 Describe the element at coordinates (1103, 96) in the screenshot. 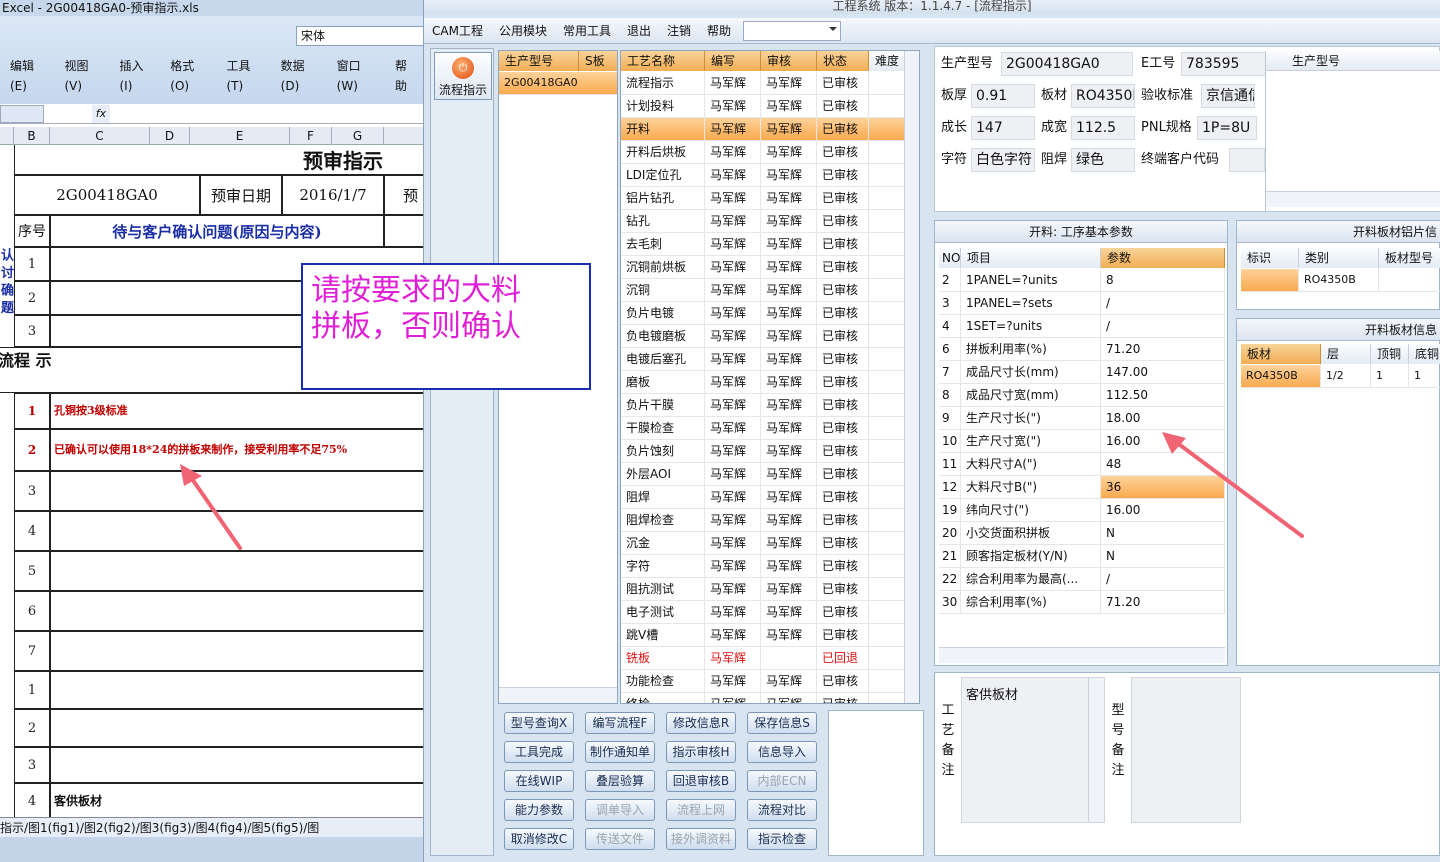

I see `material-field: RO4350E` at that location.